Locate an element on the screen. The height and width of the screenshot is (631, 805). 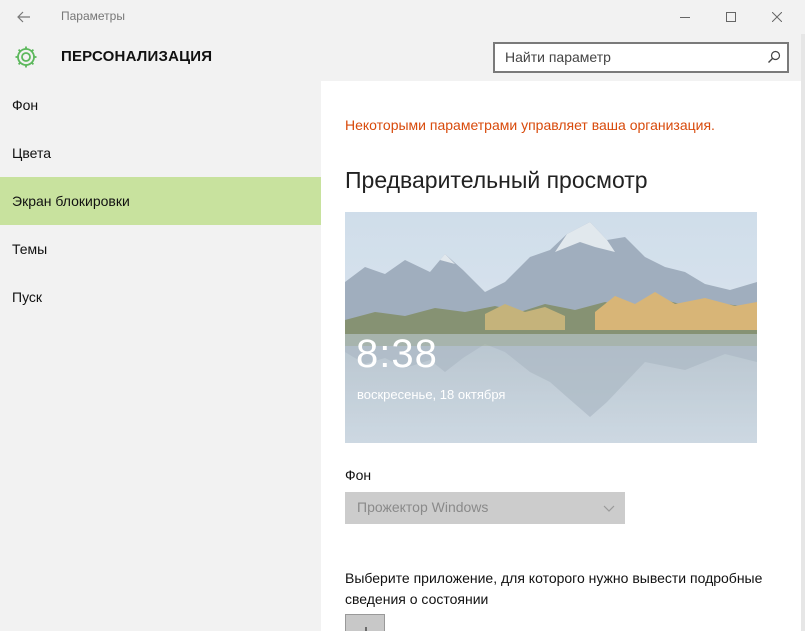
sidebar-item-background: Фон is located at coordinates (160, 105).